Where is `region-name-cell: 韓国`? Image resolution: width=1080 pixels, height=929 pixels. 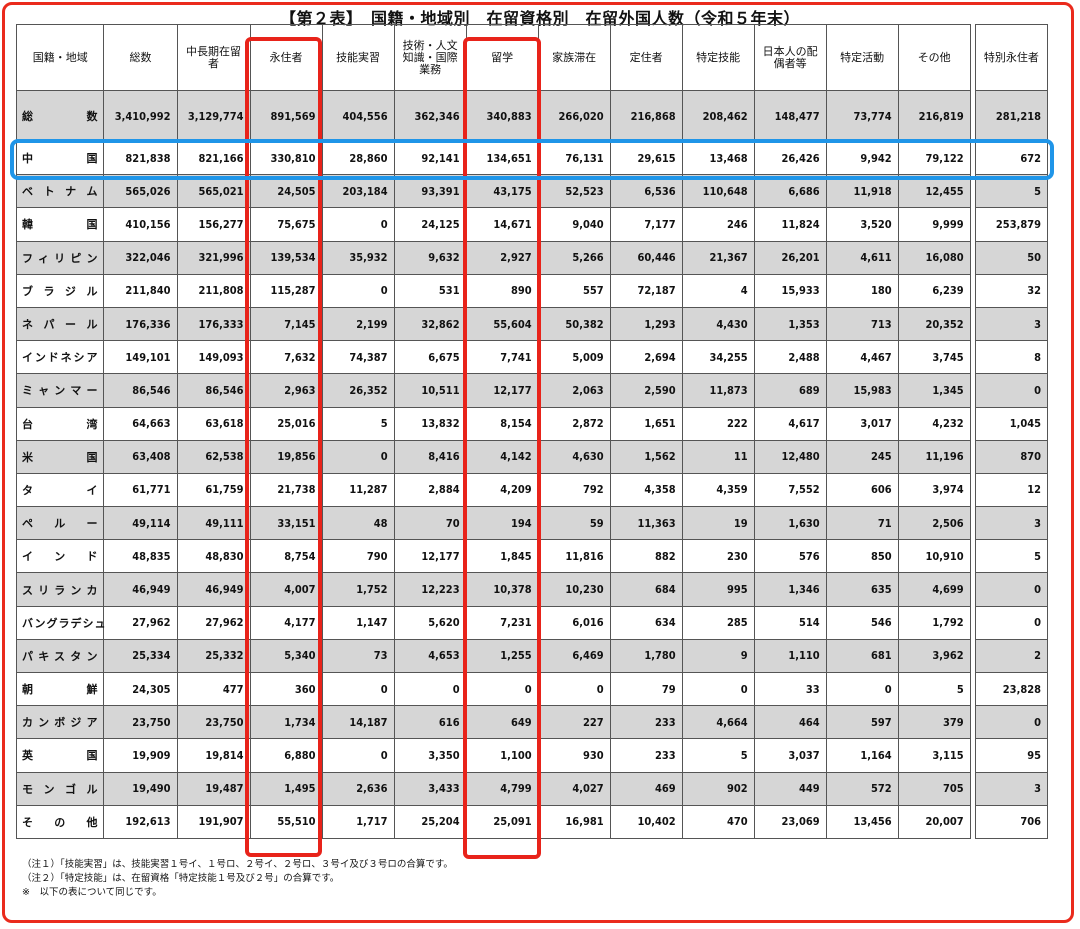
region-name-cell: 韓国 is located at coordinates (60, 224).